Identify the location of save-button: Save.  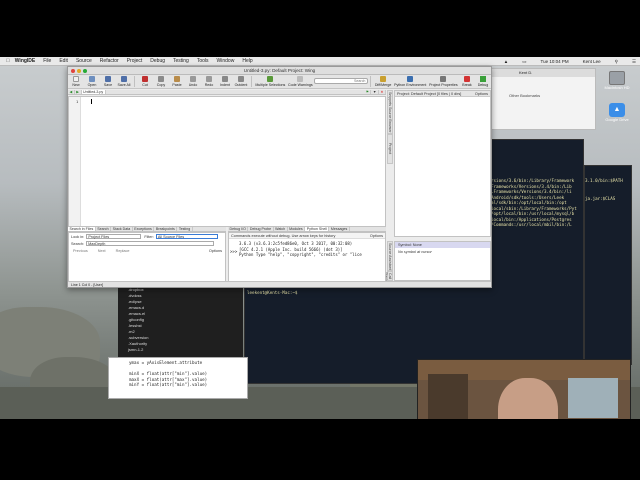
(108, 81).